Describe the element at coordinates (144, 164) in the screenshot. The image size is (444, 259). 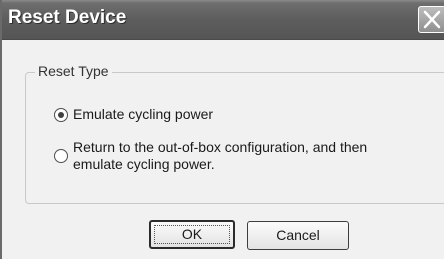
I see `out-of-box-config-label-line2: emulate cycling power.` at that location.